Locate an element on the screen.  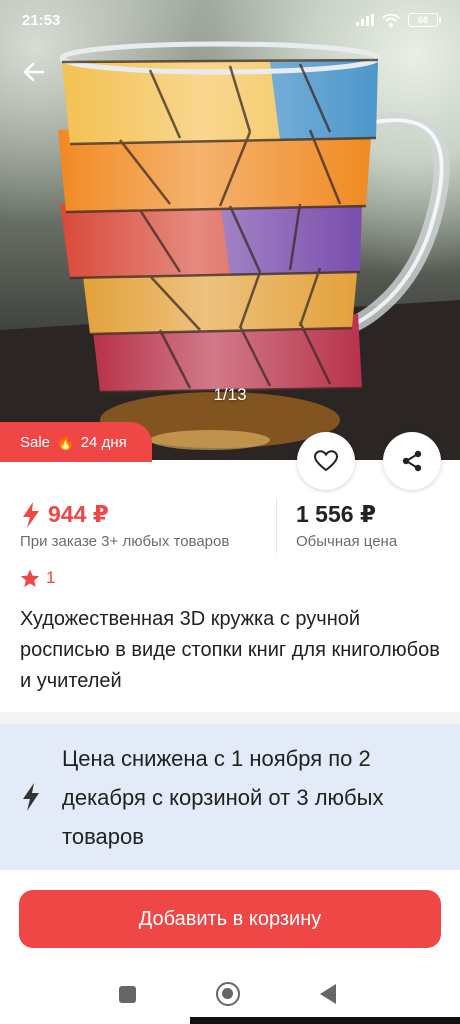
sale-duration: 24 дня is located at coordinates (103, 442).